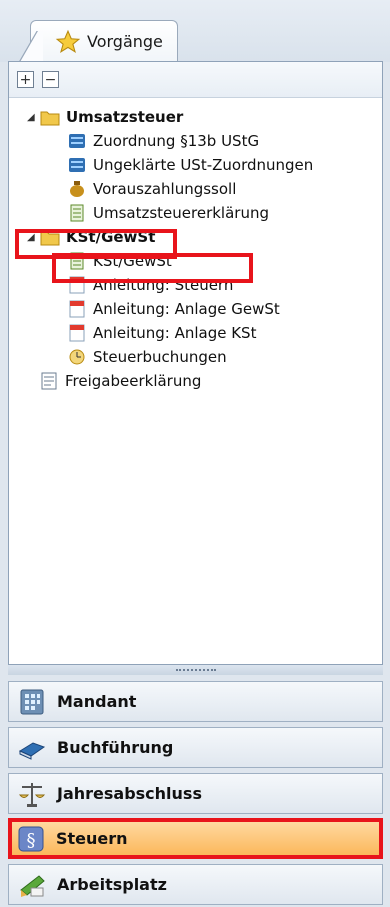  What do you see at coordinates (203, 165) in the screenshot?
I see `tree-label: Ungeklärte USt-Zuordnungen` at bounding box center [203, 165].